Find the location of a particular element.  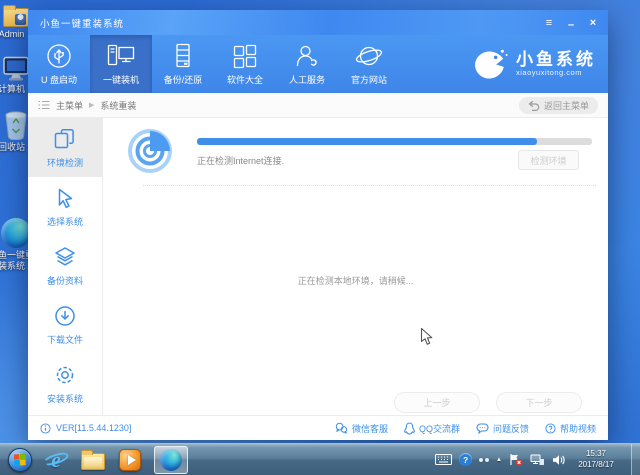

desktop-icon-xiaoyu: 小鱼一键重装系统 is located at coordinates (17, 245).